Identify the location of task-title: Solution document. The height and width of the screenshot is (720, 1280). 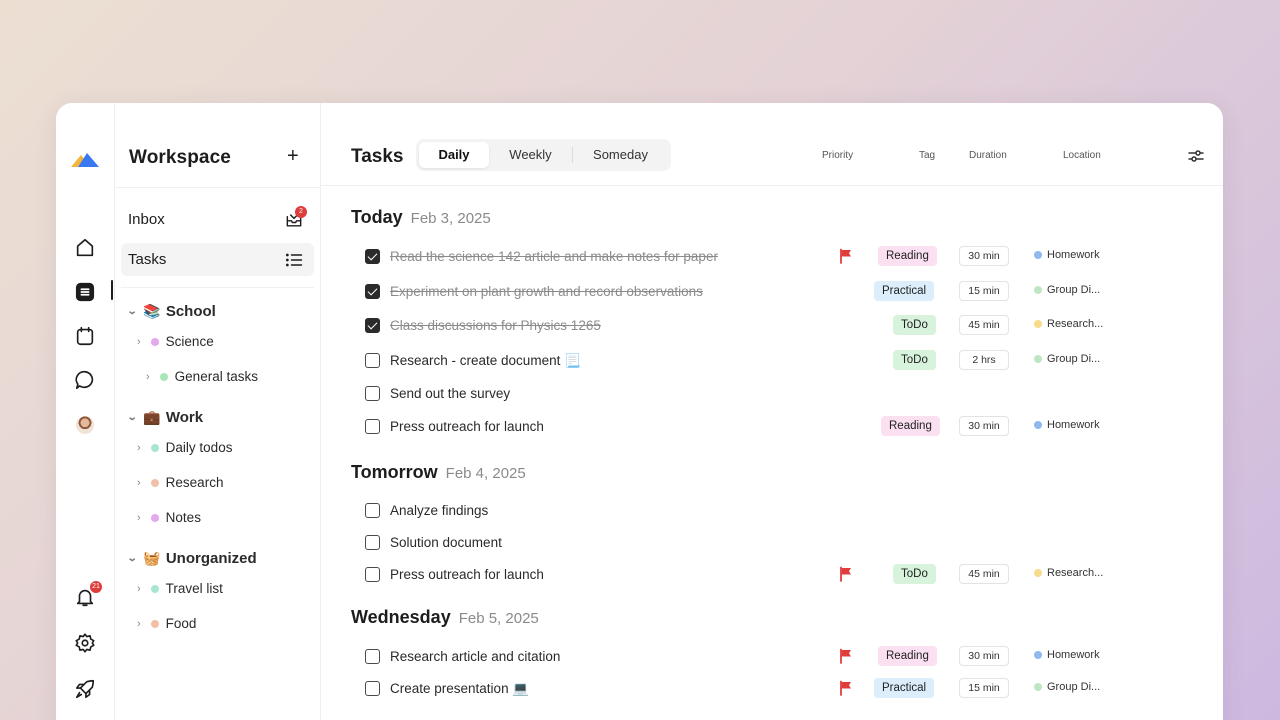
(446, 542).